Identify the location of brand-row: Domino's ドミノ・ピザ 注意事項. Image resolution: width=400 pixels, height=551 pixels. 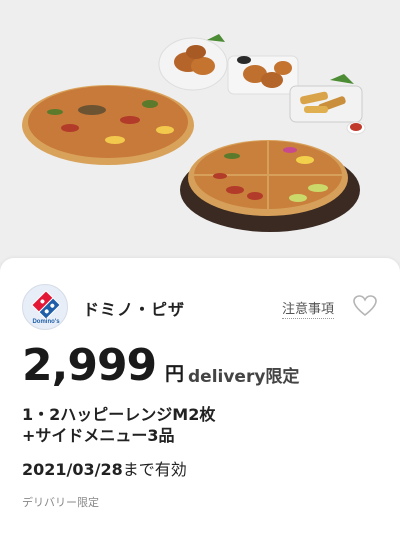
(200, 307).